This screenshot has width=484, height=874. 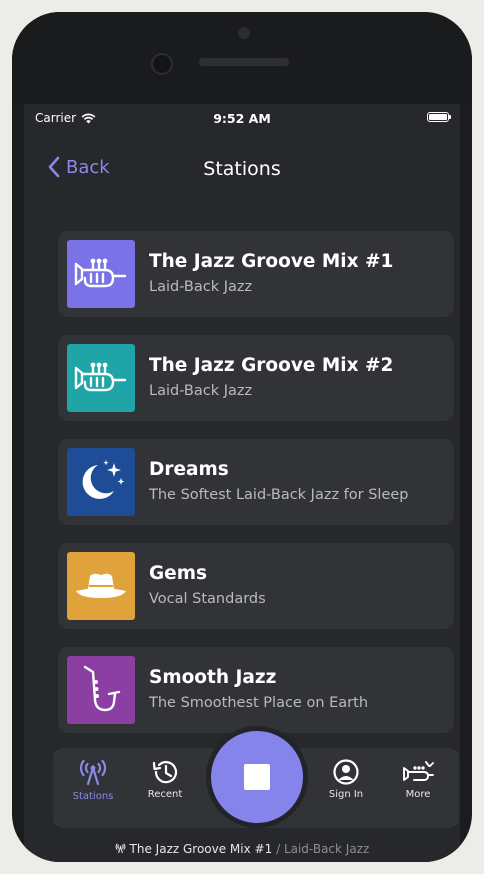 What do you see at coordinates (165, 794) in the screenshot?
I see `tab-label: Recent` at bounding box center [165, 794].